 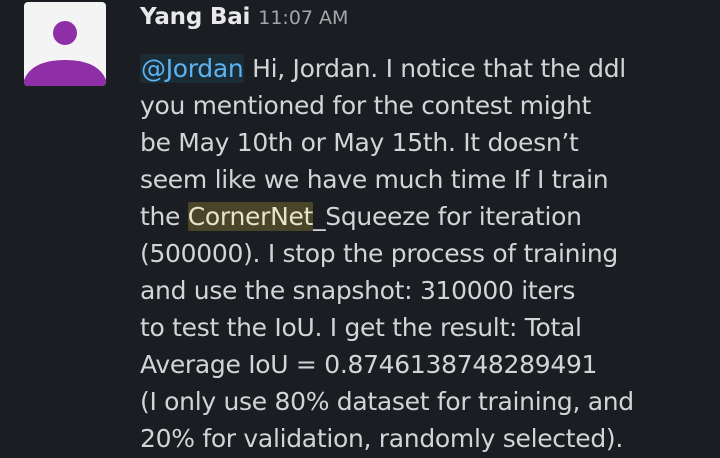 I want to click on message-header: Yang Bai 11:07 AM, so click(x=244, y=23).